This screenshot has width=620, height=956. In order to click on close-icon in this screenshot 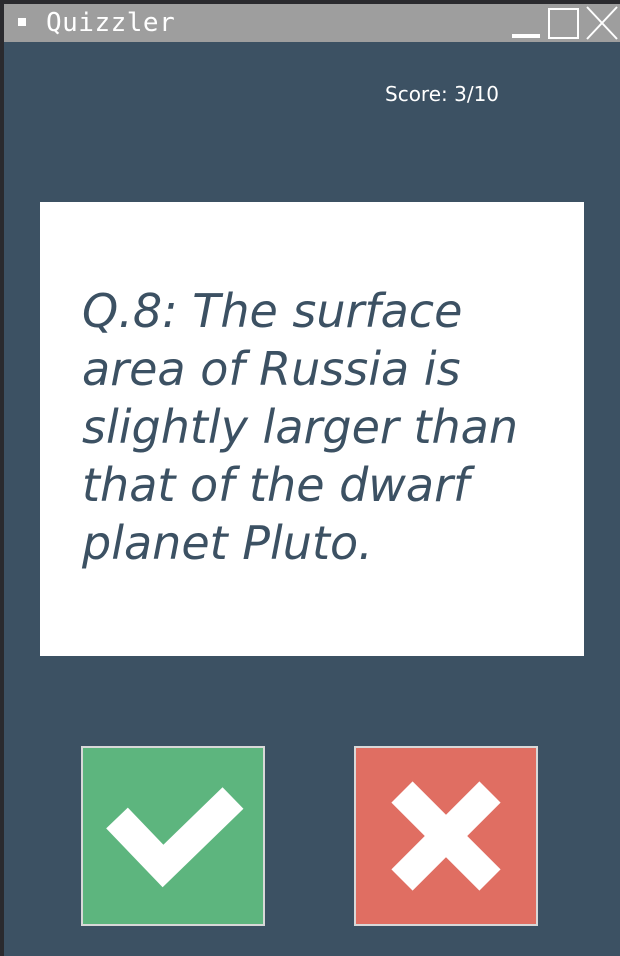, I will do `click(602, 23)`.